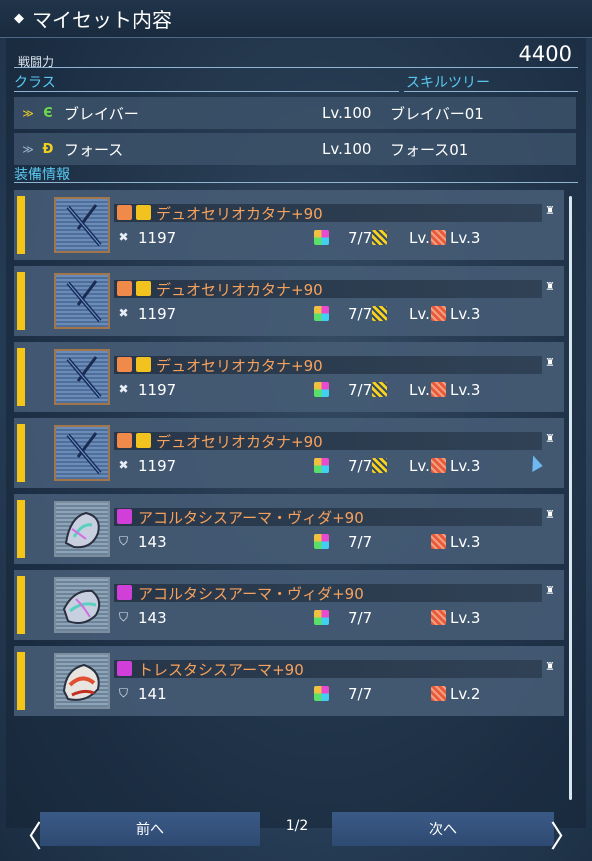 This screenshot has width=592, height=861. I want to click on leg-armor-icon, so click(82, 681).